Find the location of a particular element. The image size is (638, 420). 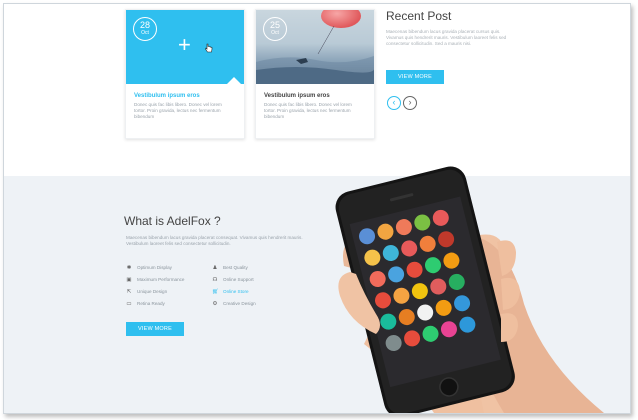

feature-label: Unique Design is located at coordinates (152, 291).